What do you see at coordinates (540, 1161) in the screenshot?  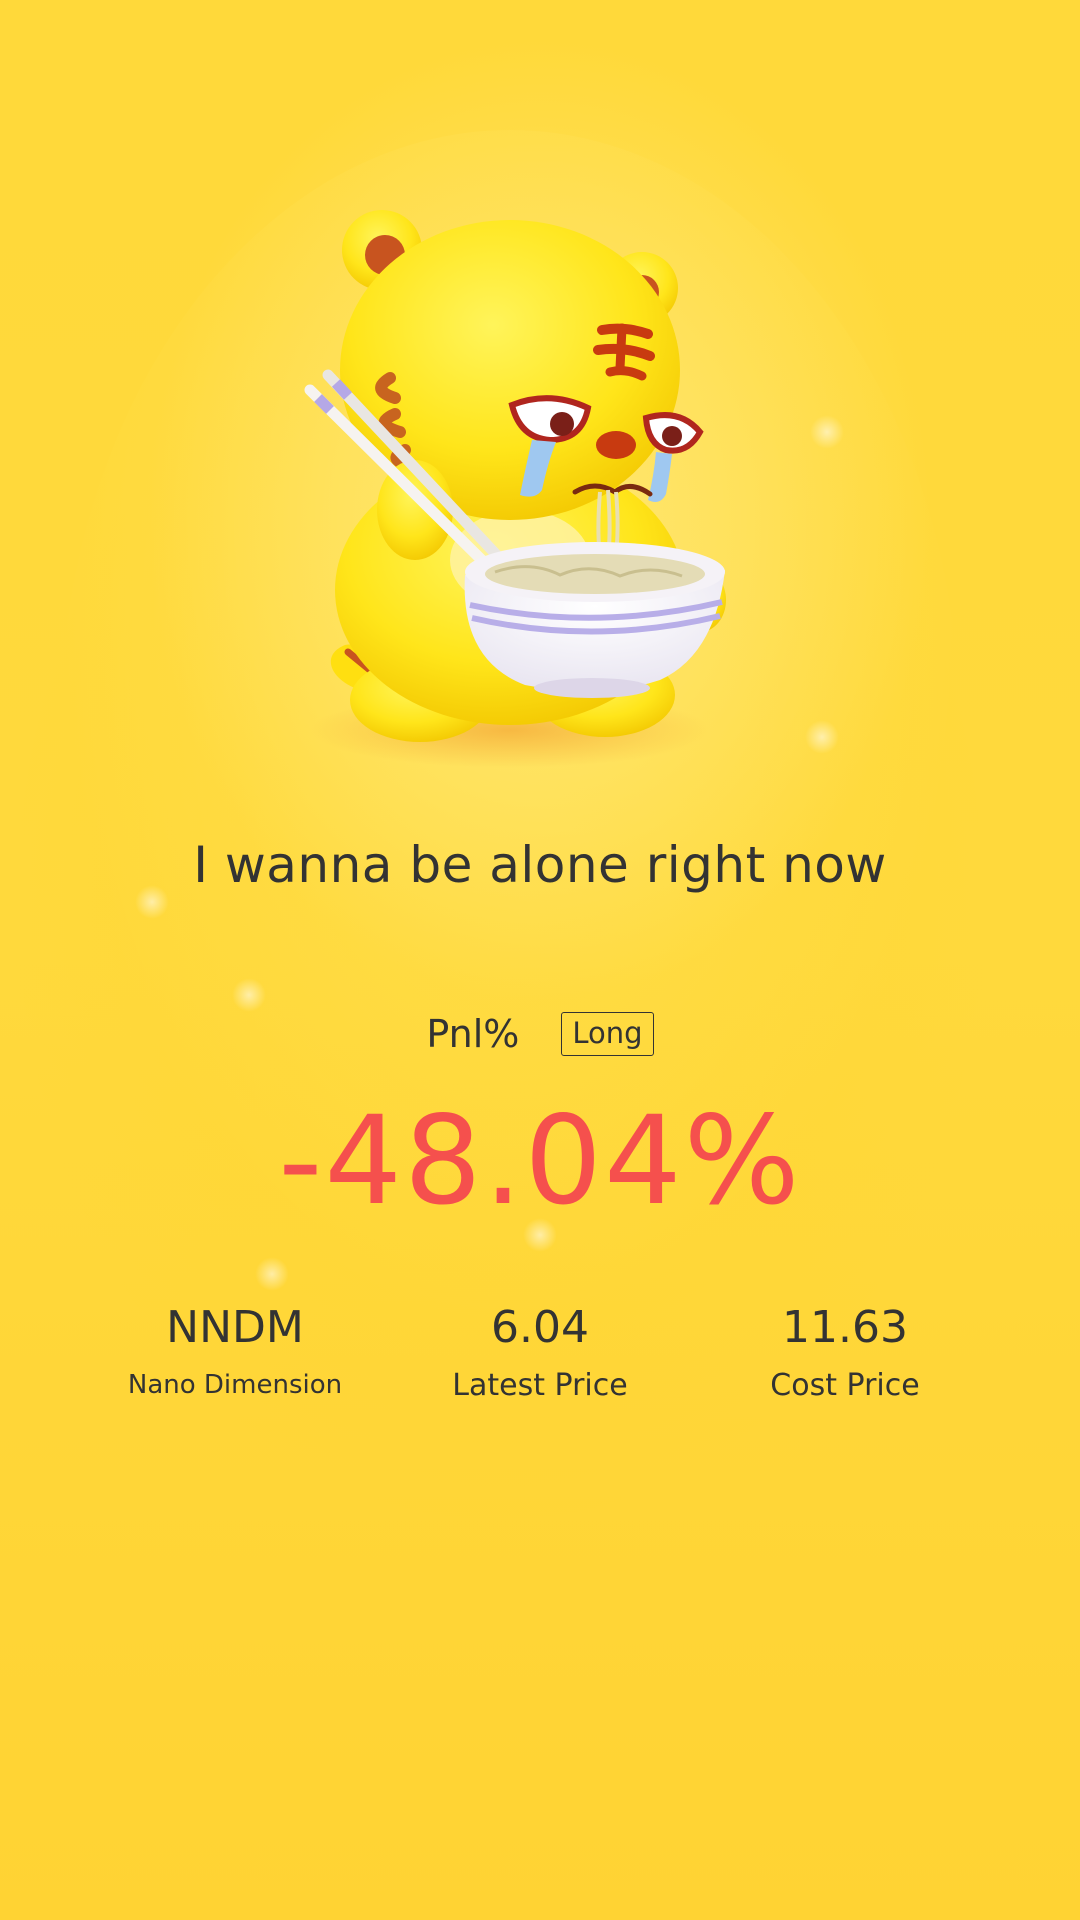 I see `pnl-percentage-value: -48.04%` at bounding box center [540, 1161].